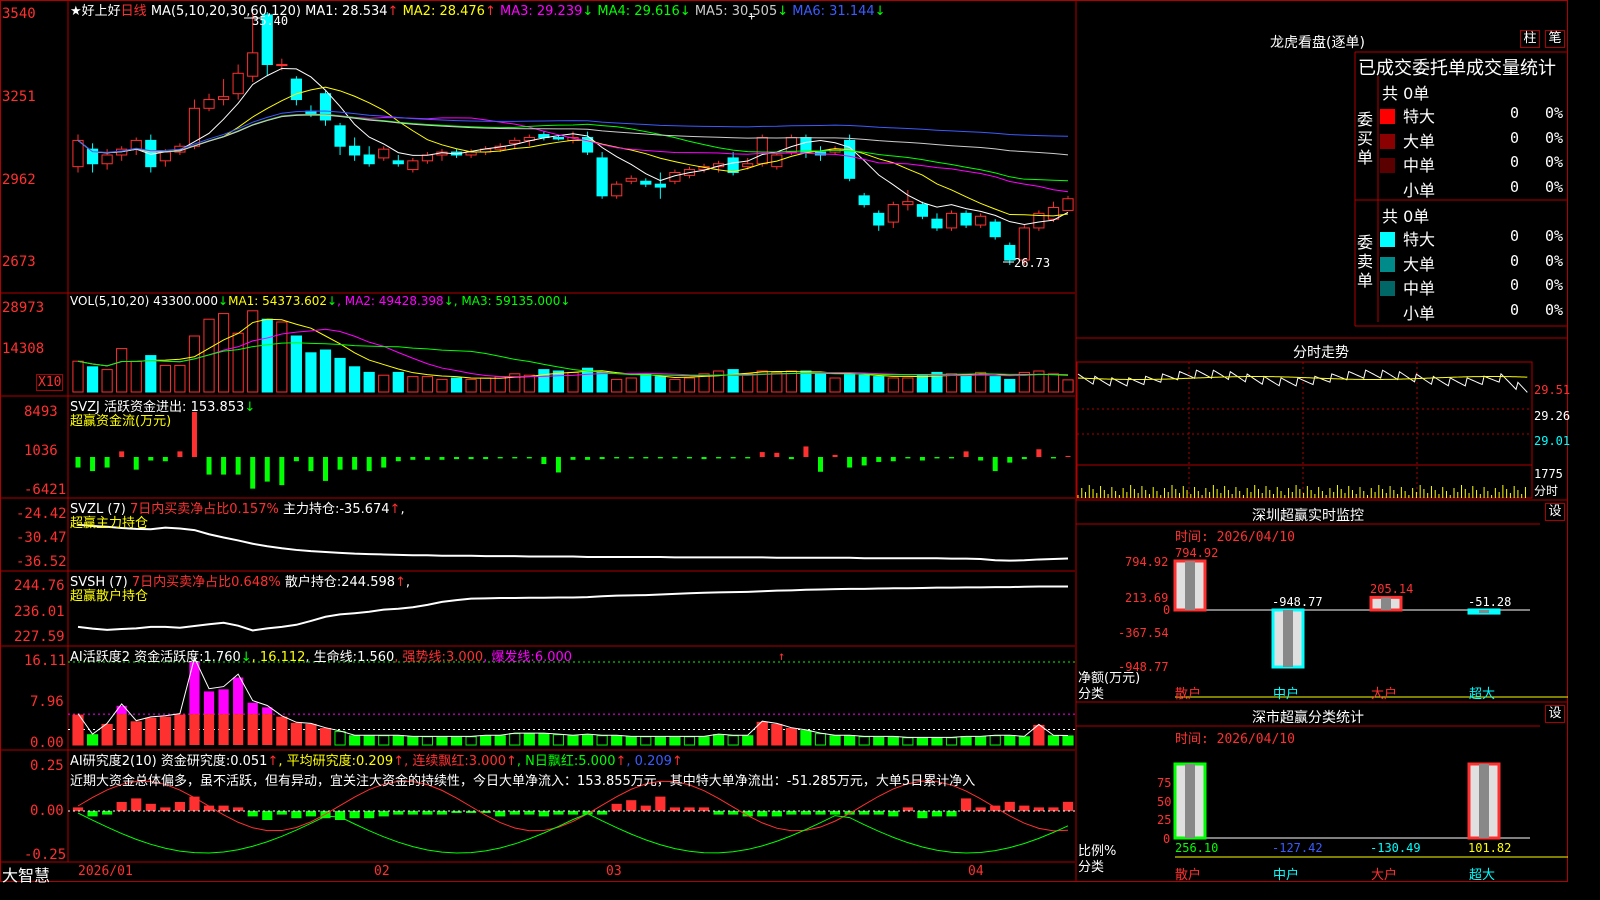 The height and width of the screenshot is (900, 1600). I want to click on legend-swatch, so click(1387, 141).